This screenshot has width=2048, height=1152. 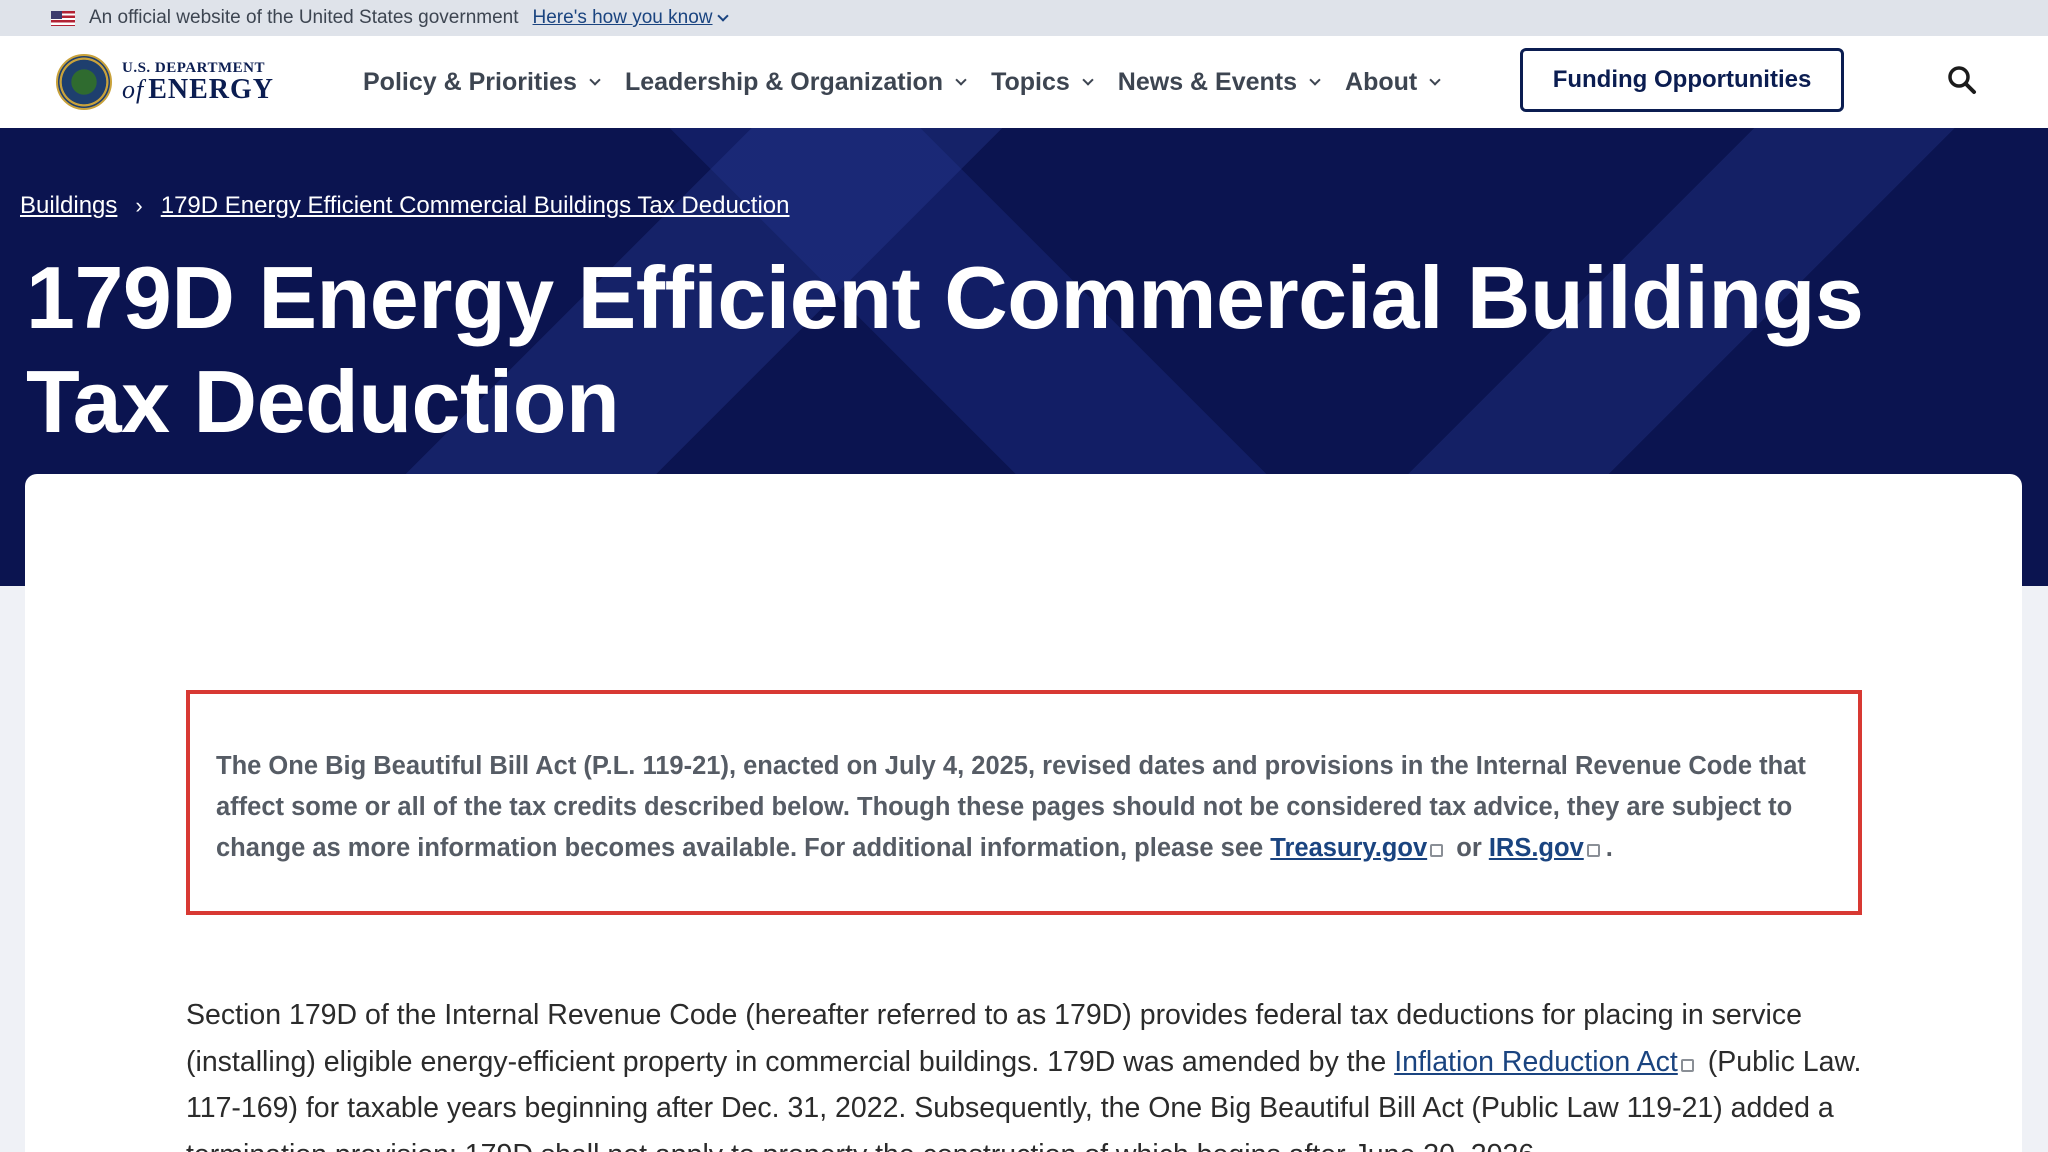 I want to click on nav-label: Policy & Priorities, so click(x=470, y=81).